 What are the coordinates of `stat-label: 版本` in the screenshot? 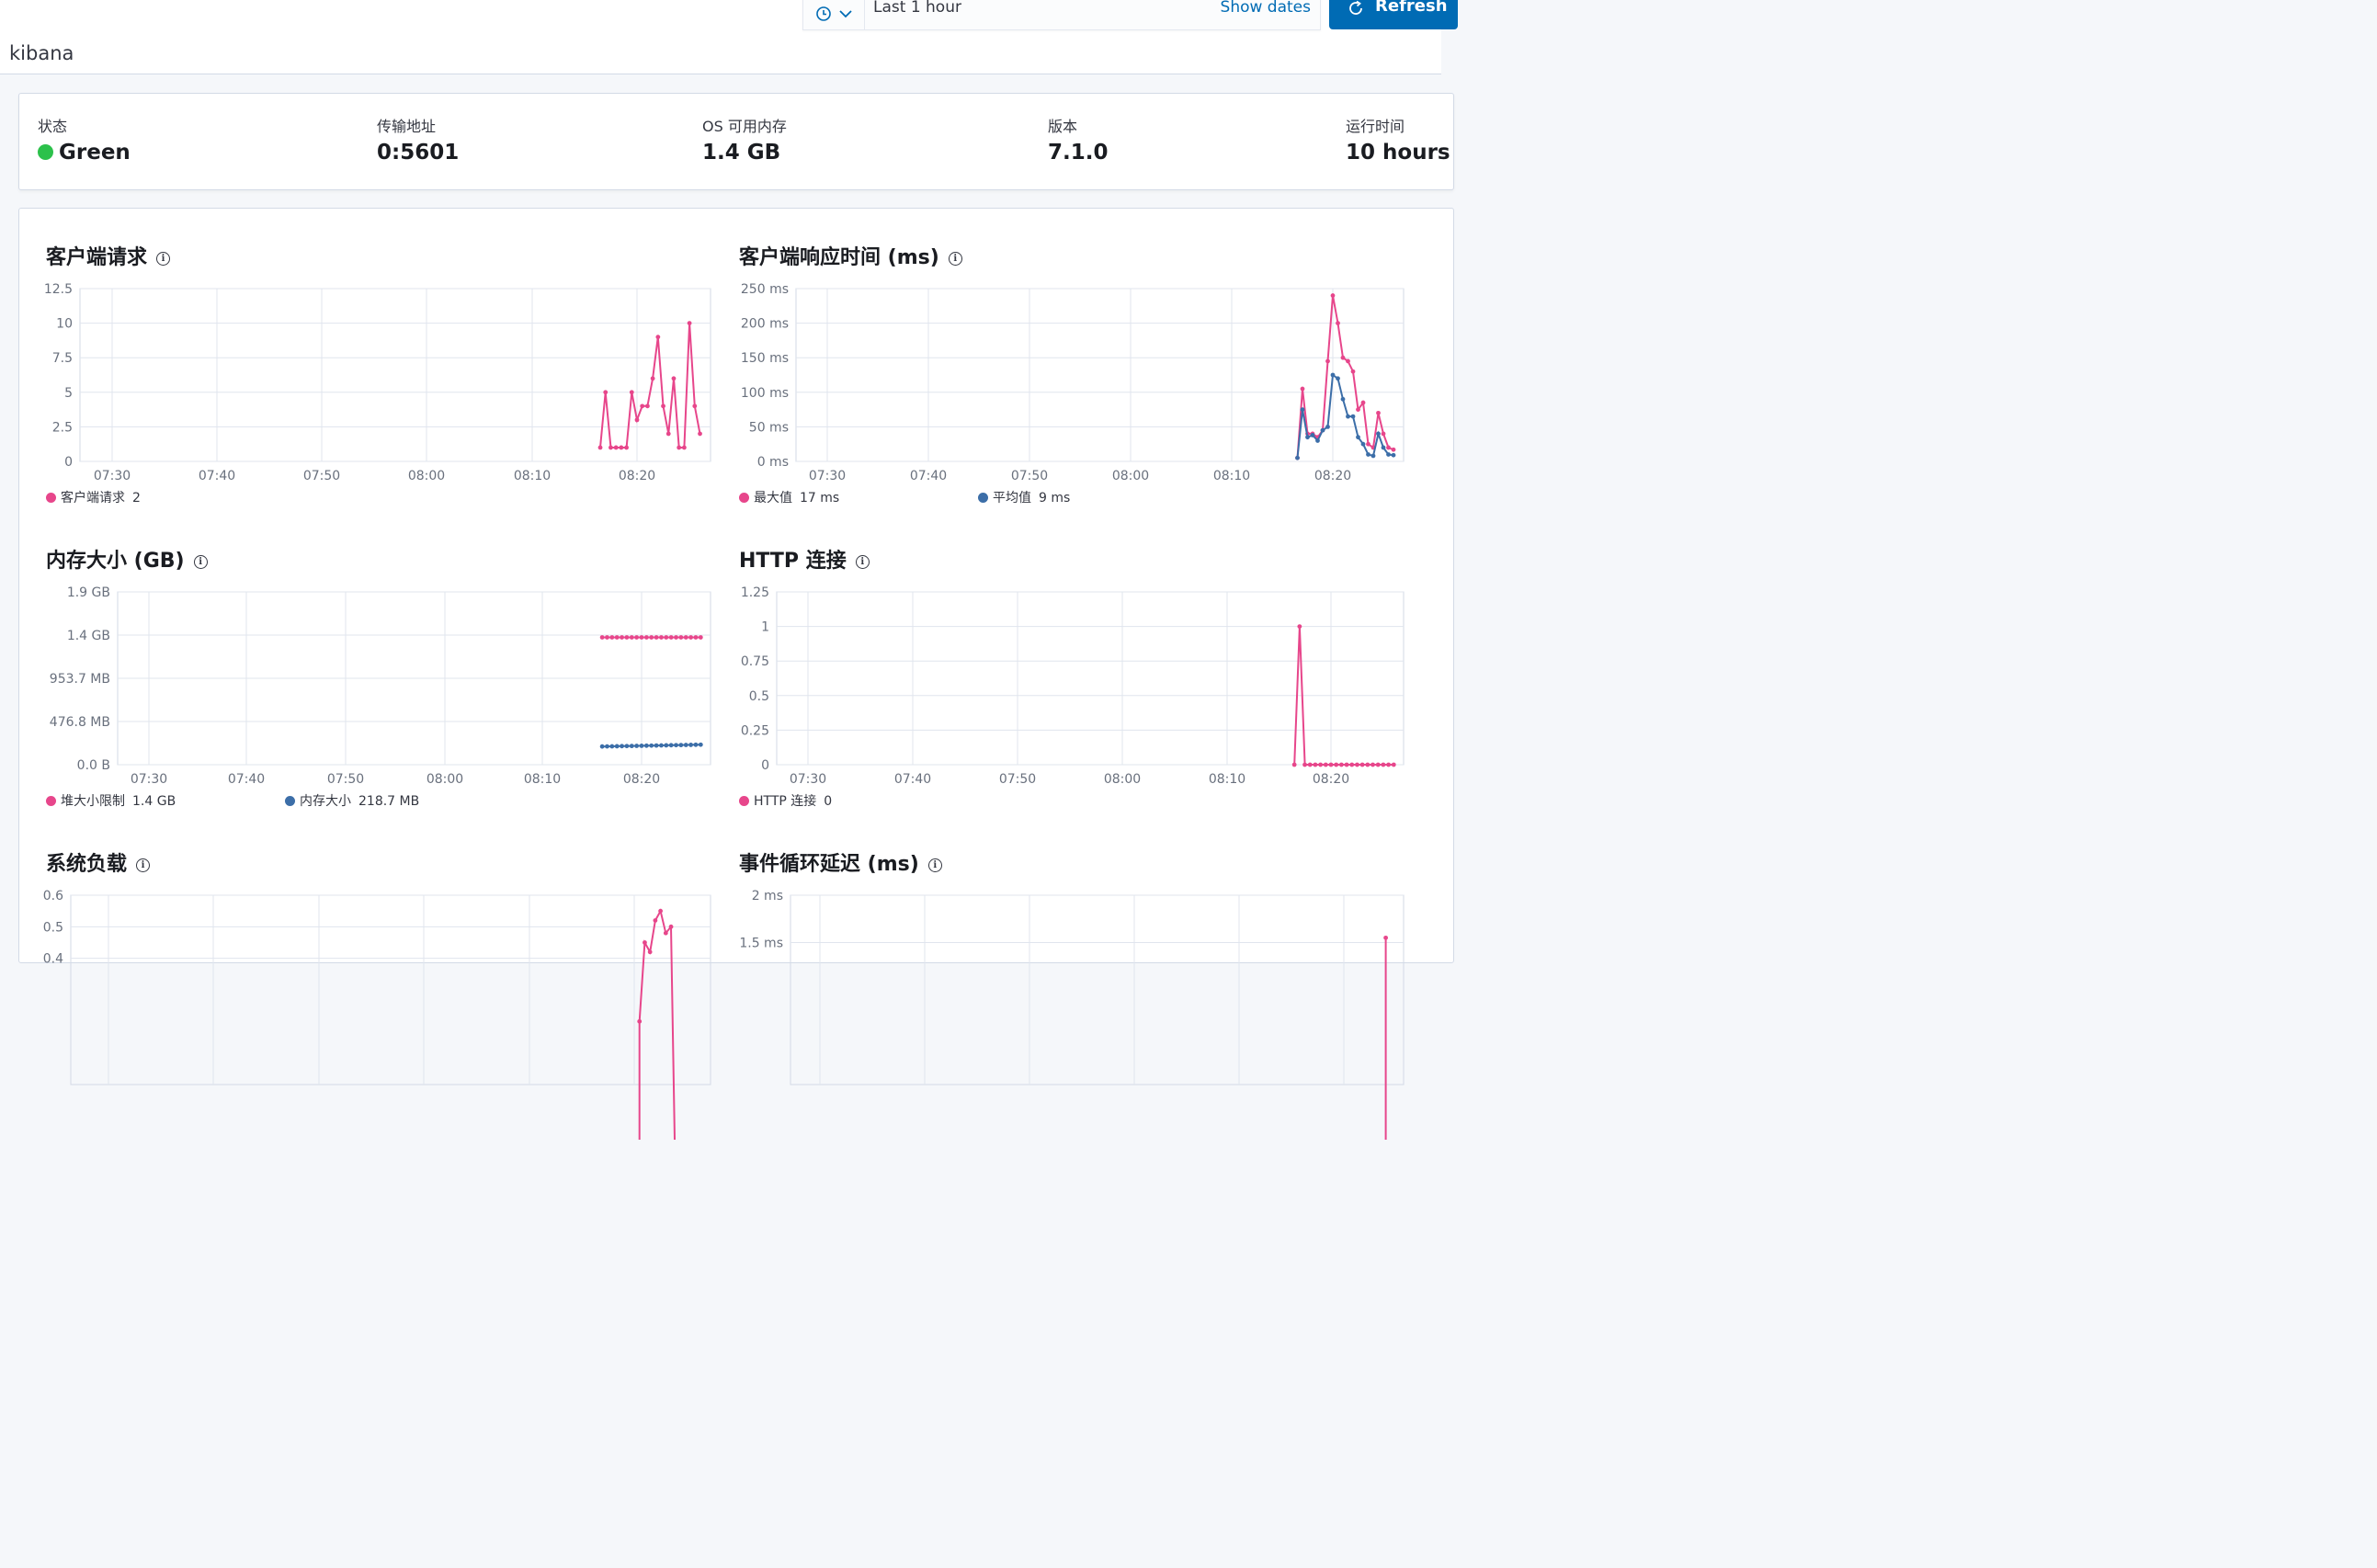 It's located at (1063, 127).